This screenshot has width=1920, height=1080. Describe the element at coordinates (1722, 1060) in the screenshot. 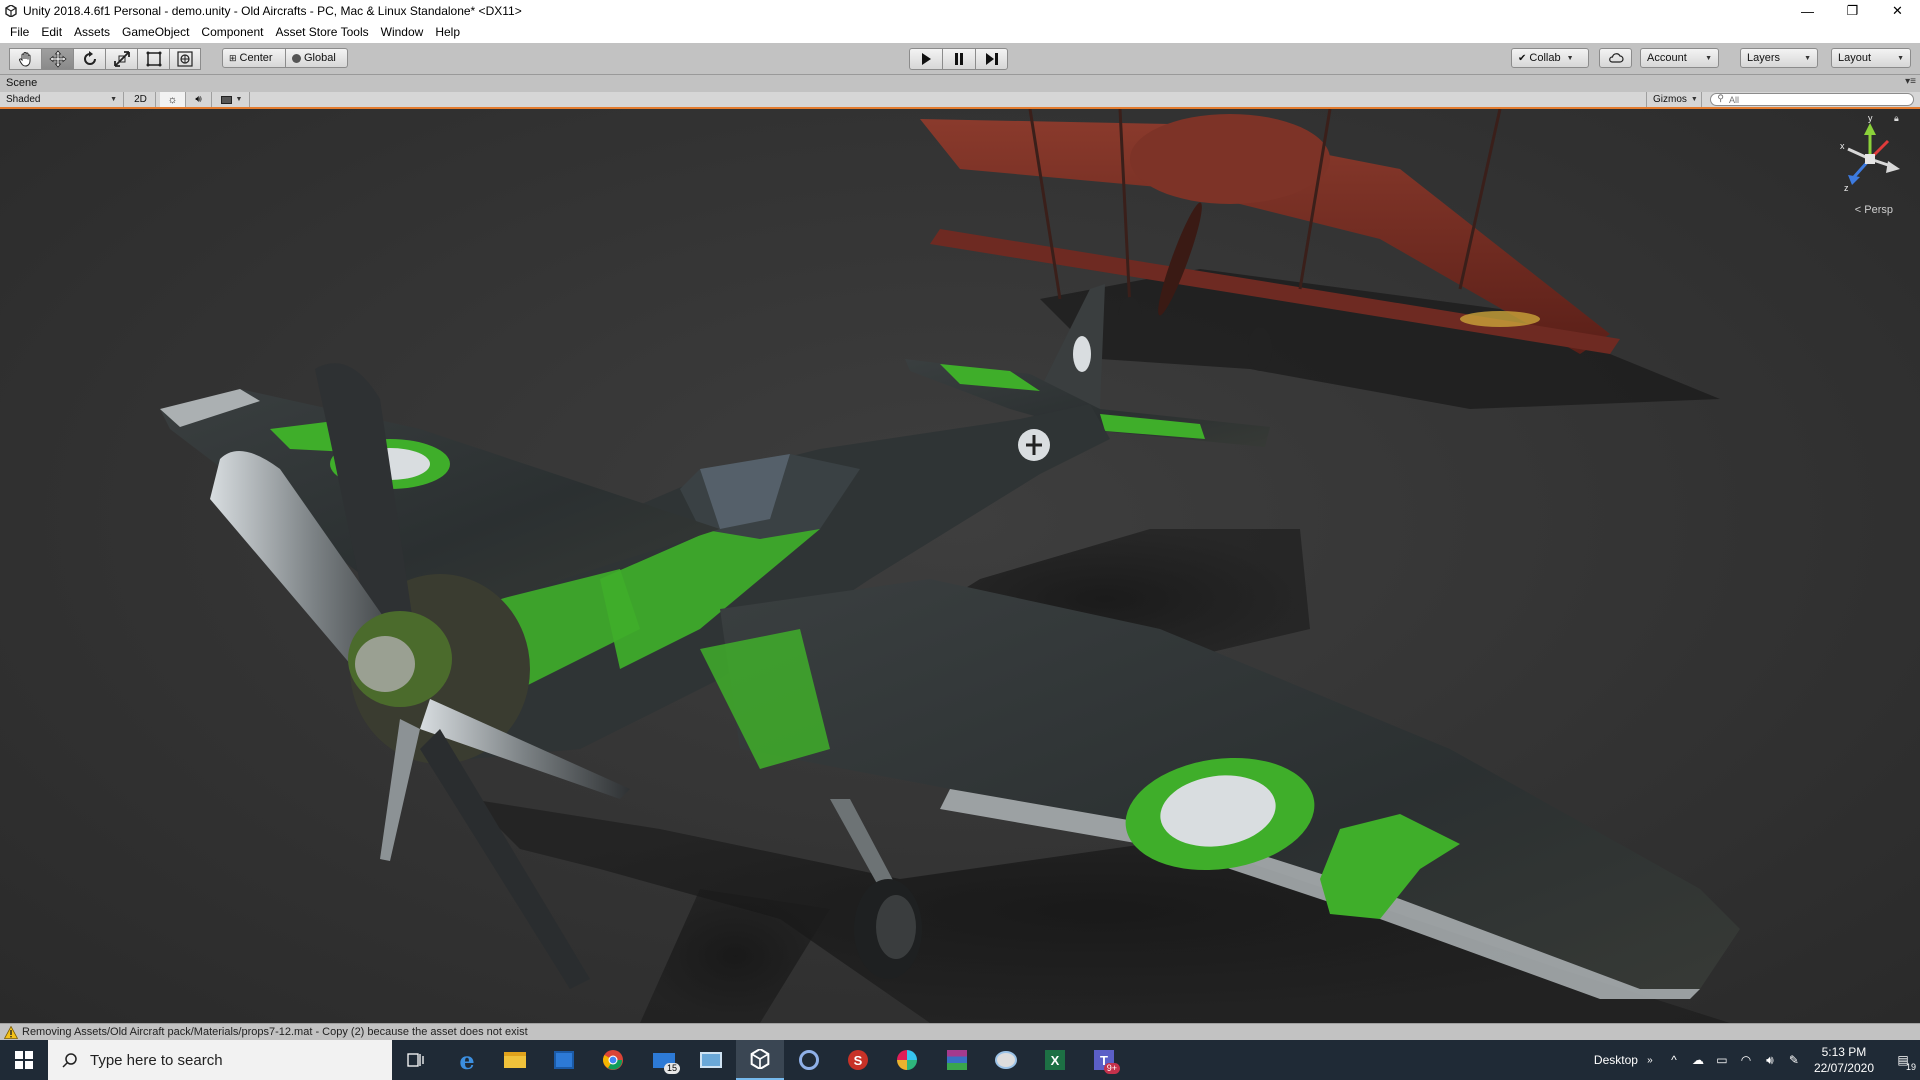

I see `battery-icon: ▭` at that location.